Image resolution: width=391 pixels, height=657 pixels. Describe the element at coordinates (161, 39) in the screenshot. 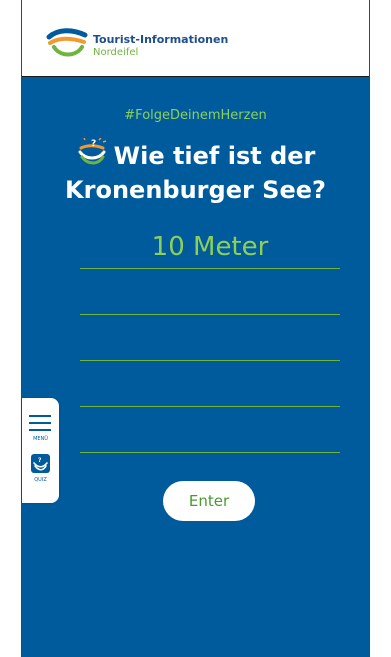

I see `logo-title: Tourist-Informationen` at that location.